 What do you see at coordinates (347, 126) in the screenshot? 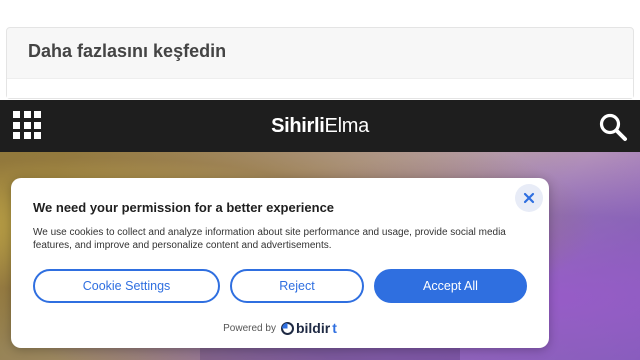
I see `logo-light-text: Elma` at bounding box center [347, 126].